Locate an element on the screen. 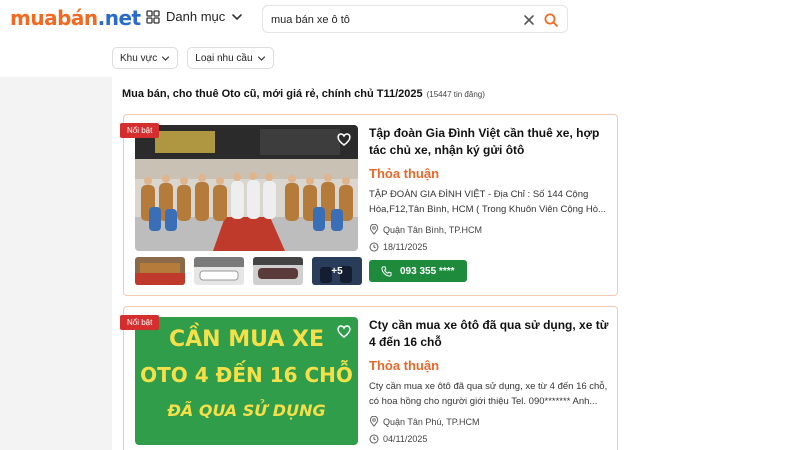 This screenshot has width=800, height=450. thumbnail-strip: +5 is located at coordinates (248, 271).